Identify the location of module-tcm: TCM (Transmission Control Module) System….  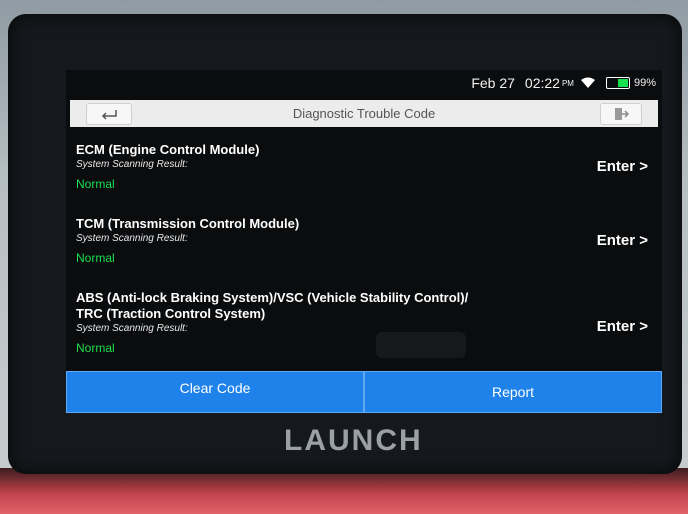
(361, 240).